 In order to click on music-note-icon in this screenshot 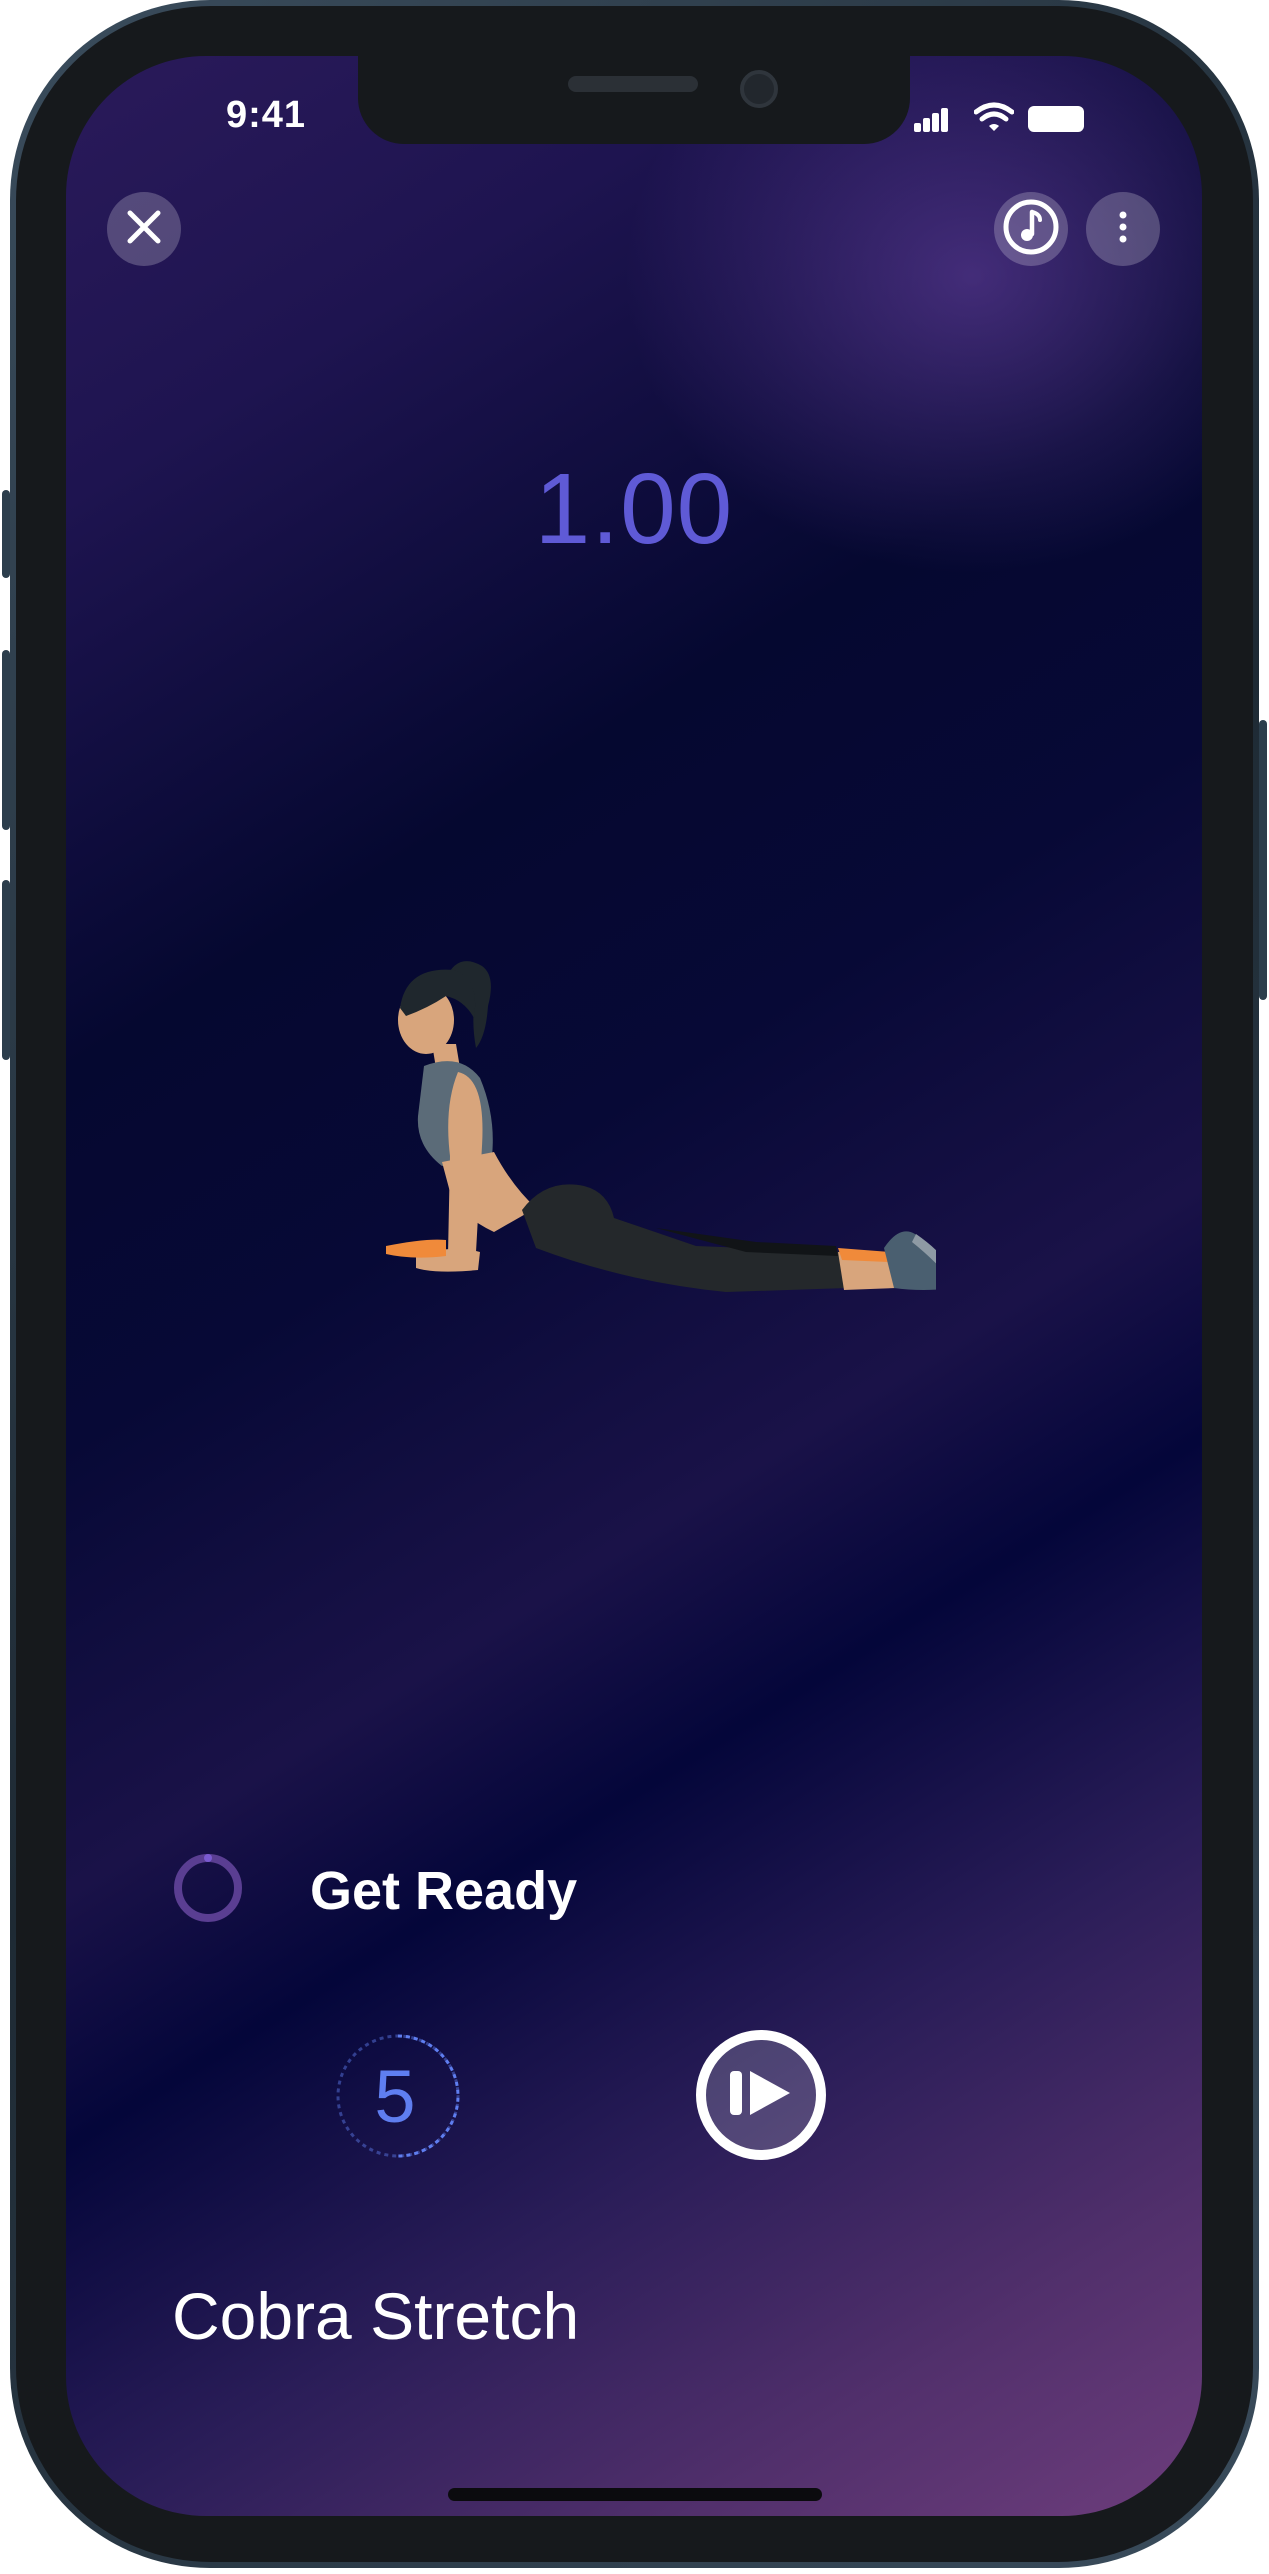, I will do `click(1031, 229)`.